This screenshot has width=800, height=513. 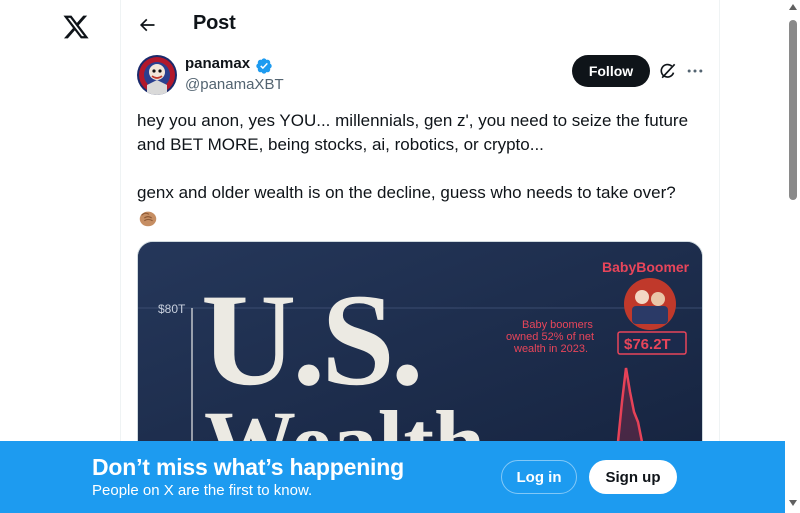 What do you see at coordinates (264, 66) in the screenshot?
I see `verified-badge-icon` at bounding box center [264, 66].